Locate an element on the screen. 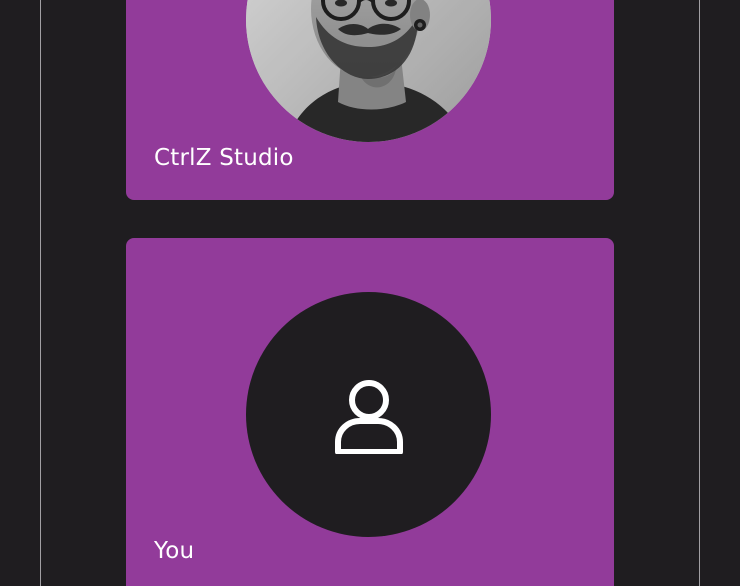 This screenshot has width=740, height=586. avatar-placeholder is located at coordinates (368, 414).